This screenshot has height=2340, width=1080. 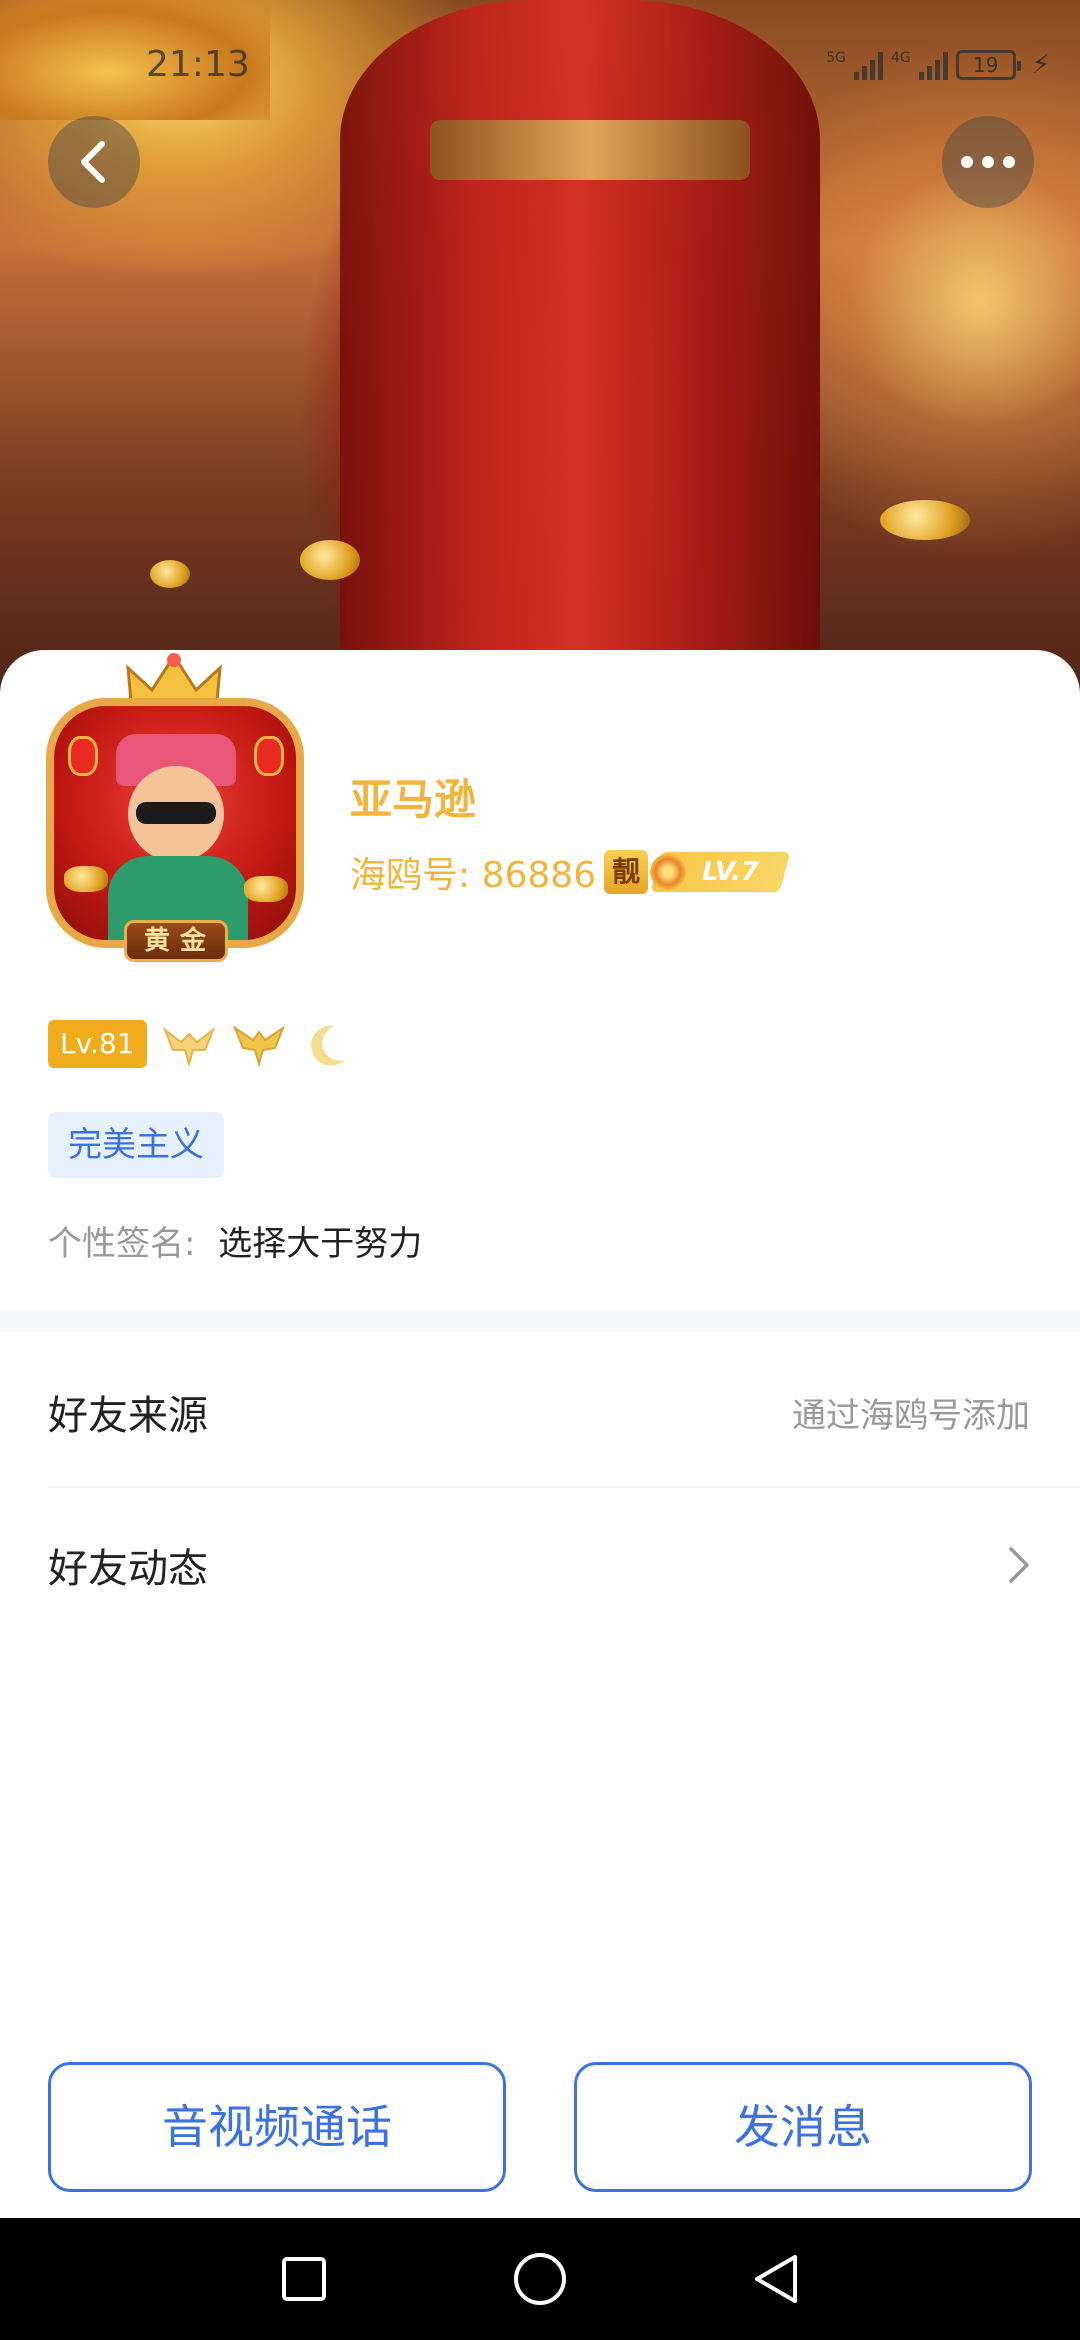 I want to click on signal-icon, so click(x=868, y=65).